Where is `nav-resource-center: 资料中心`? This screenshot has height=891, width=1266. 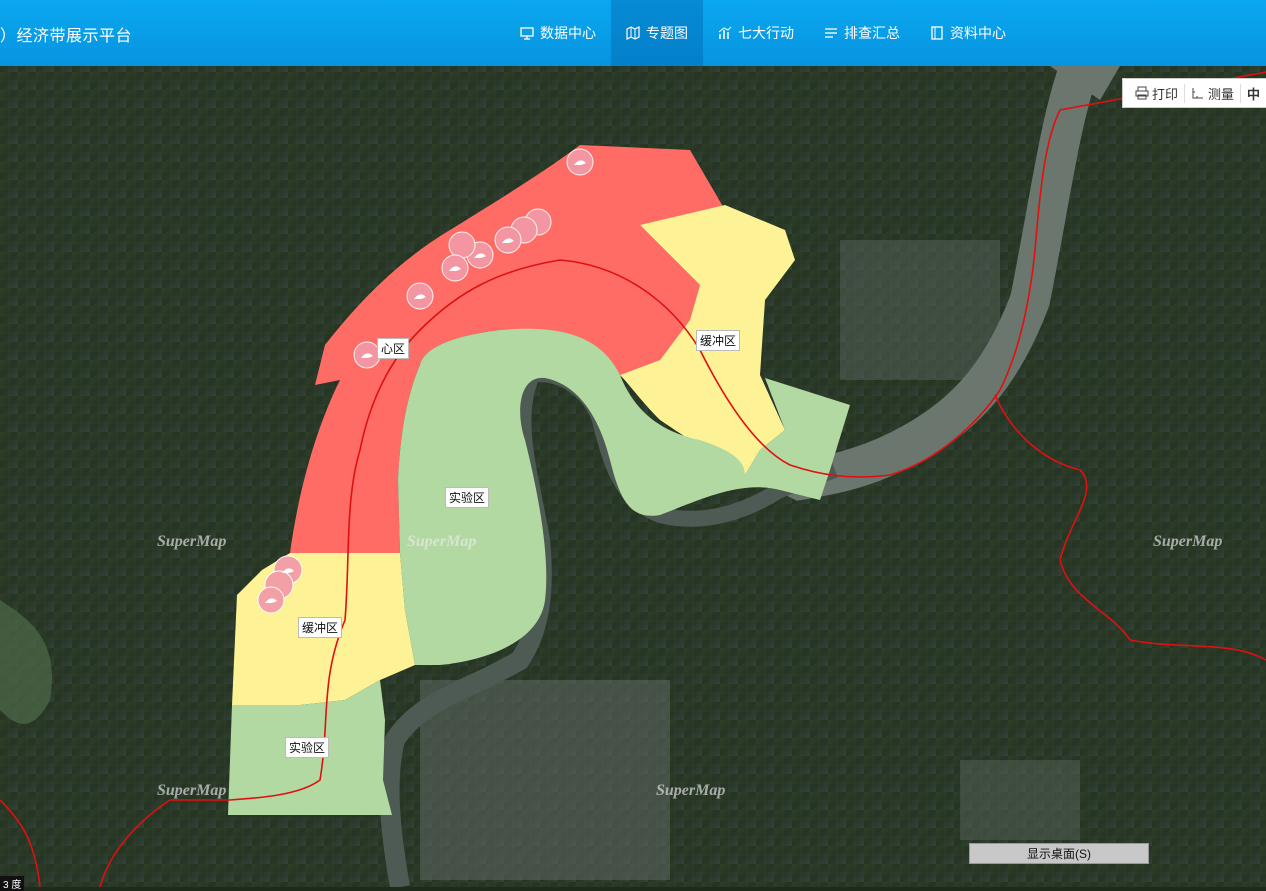
nav-resource-center: 资料中心 is located at coordinates (968, 33).